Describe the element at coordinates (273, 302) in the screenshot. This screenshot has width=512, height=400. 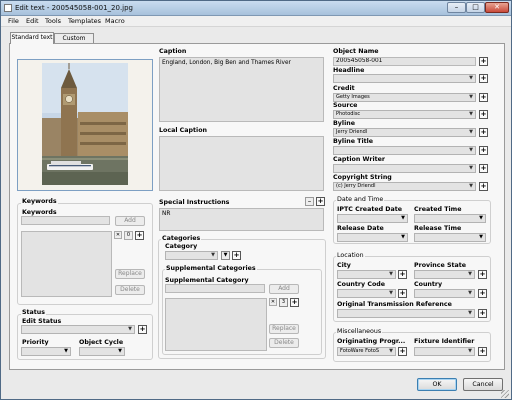
I see `supplemental-remove-button: ✕` at that location.